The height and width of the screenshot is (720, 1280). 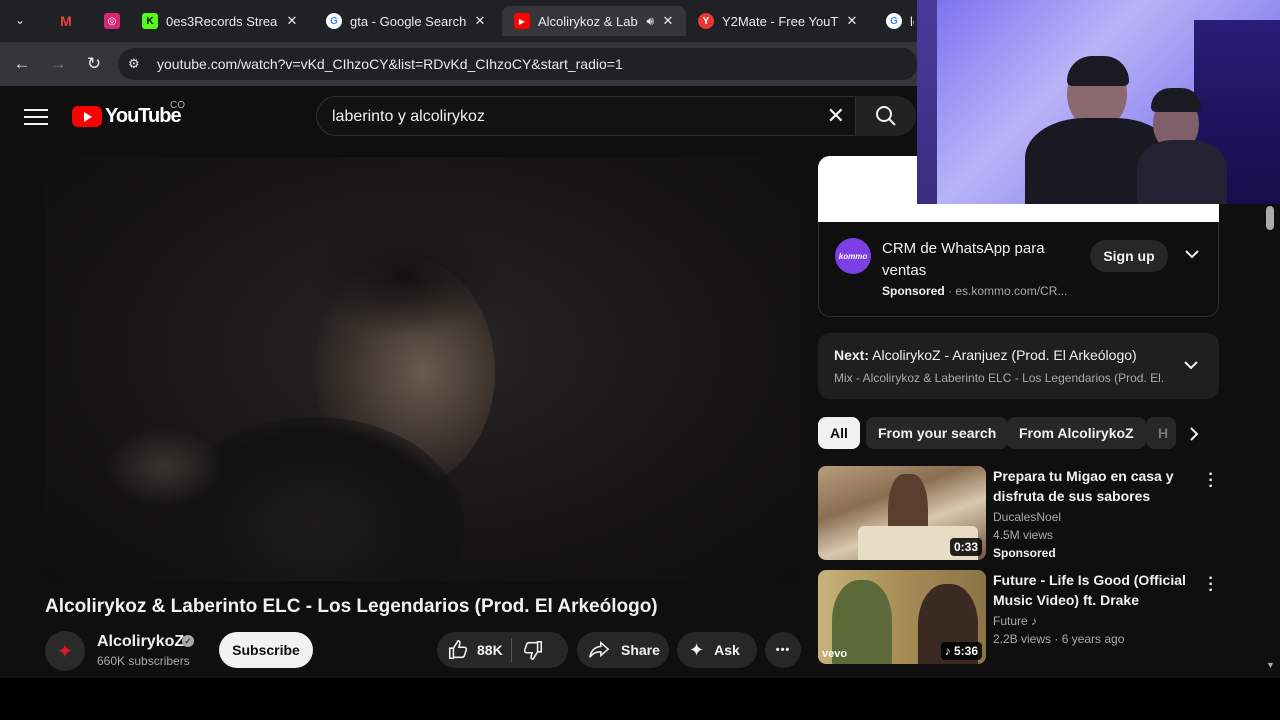 I want to click on thumbs-up-icon, so click(x=458, y=650).